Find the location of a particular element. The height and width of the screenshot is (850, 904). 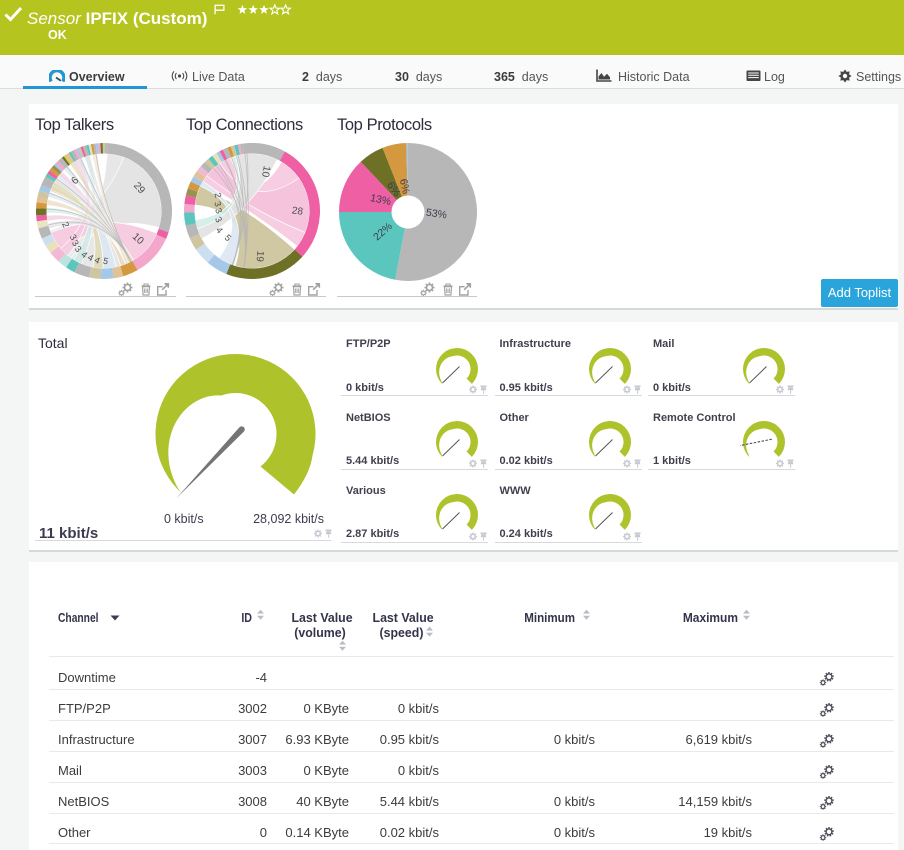

svg-text: 19 is located at coordinates (259, 256).